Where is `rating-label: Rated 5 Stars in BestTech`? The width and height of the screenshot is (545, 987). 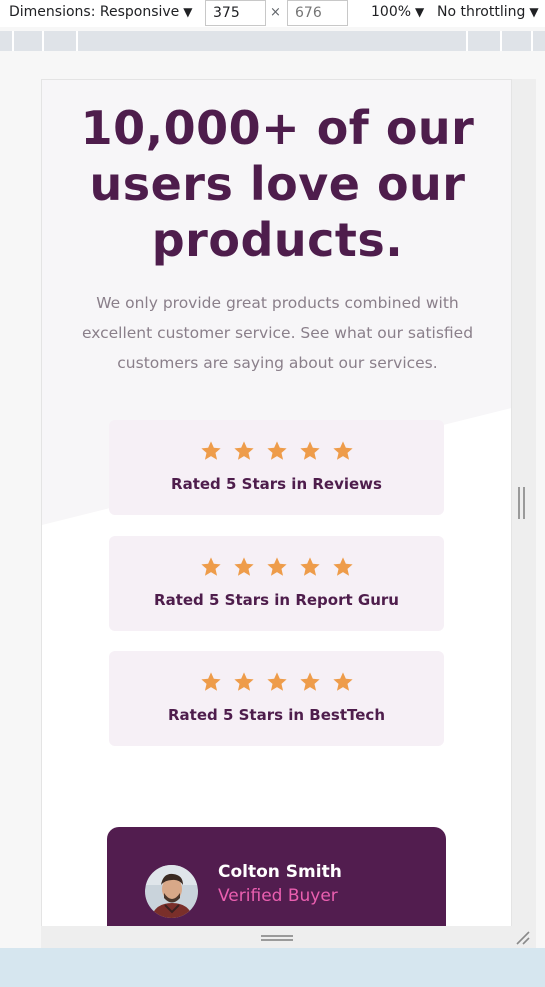 rating-label: Rated 5 Stars in BestTech is located at coordinates (276, 715).